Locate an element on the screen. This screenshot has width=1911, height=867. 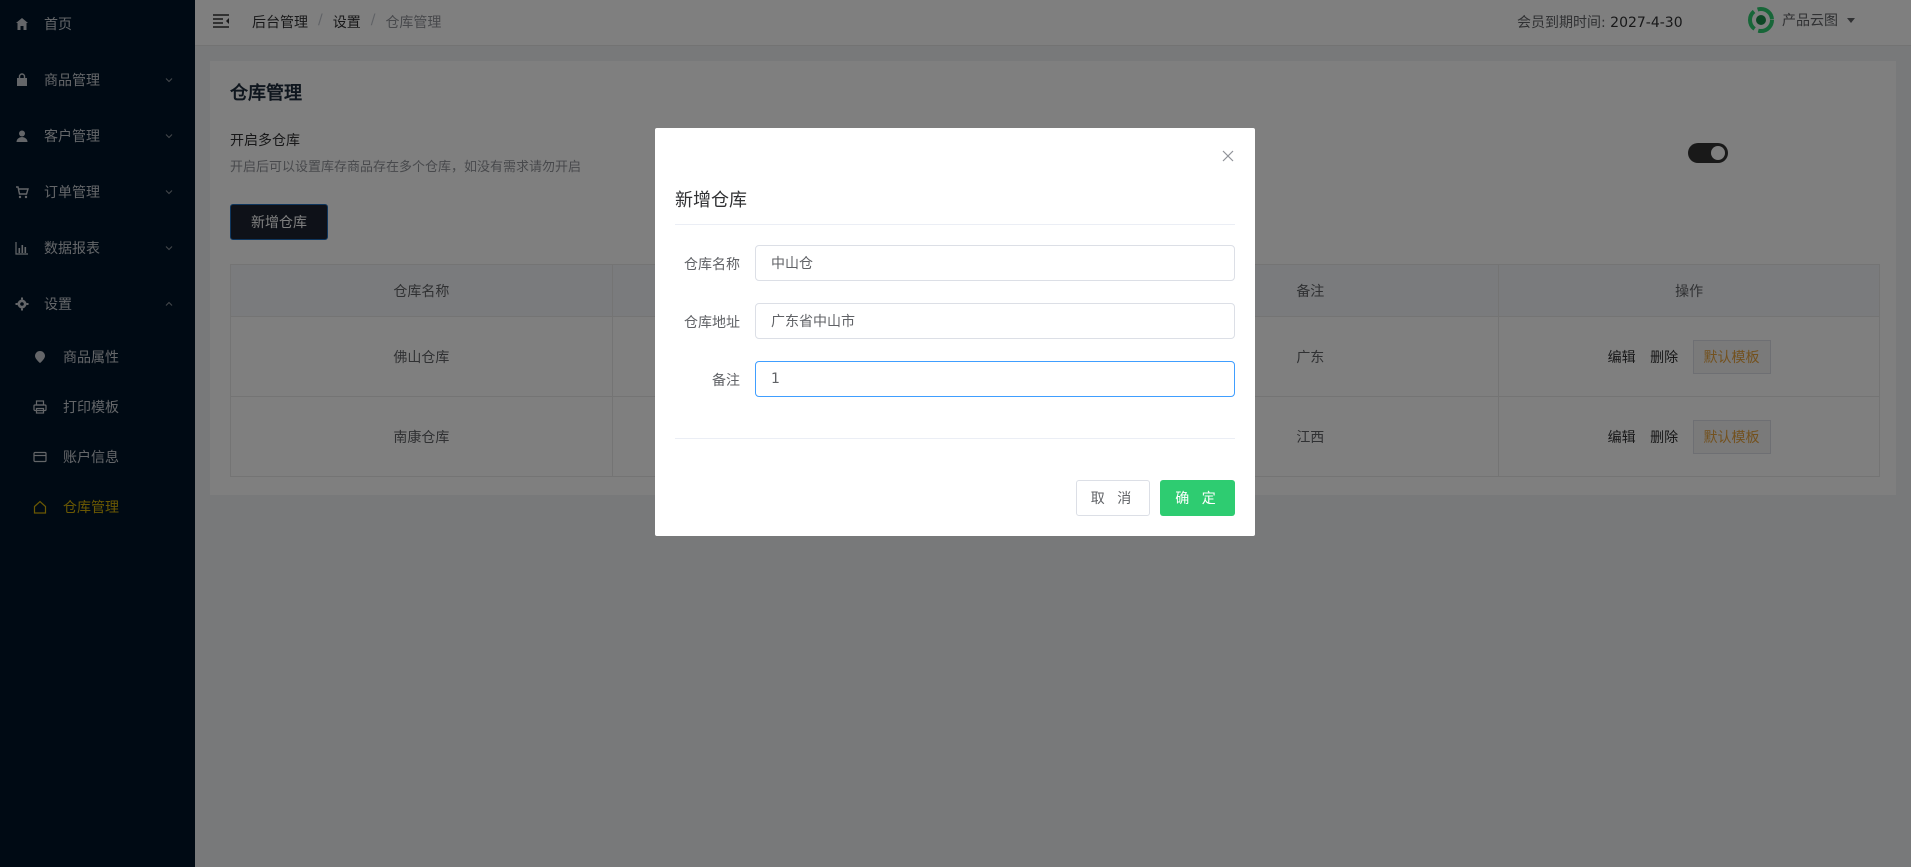
warehouse-address-input: 广东省中山市 is located at coordinates (995, 321).